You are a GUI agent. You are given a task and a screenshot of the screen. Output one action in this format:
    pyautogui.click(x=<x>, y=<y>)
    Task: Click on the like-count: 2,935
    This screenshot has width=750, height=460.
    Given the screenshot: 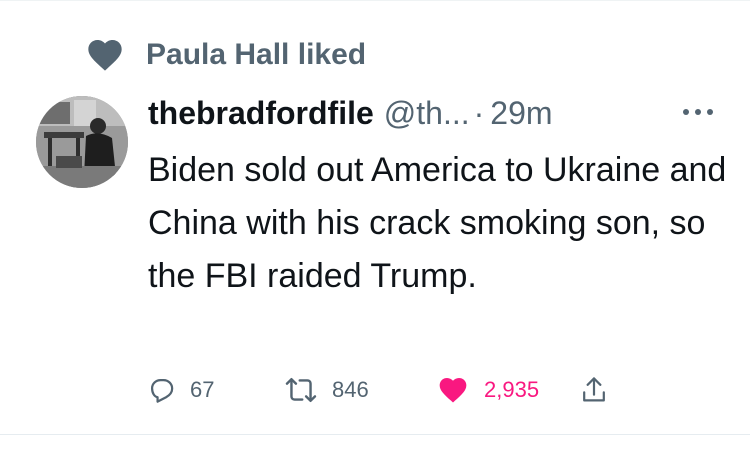 What is the action you would take?
    pyautogui.click(x=512, y=389)
    